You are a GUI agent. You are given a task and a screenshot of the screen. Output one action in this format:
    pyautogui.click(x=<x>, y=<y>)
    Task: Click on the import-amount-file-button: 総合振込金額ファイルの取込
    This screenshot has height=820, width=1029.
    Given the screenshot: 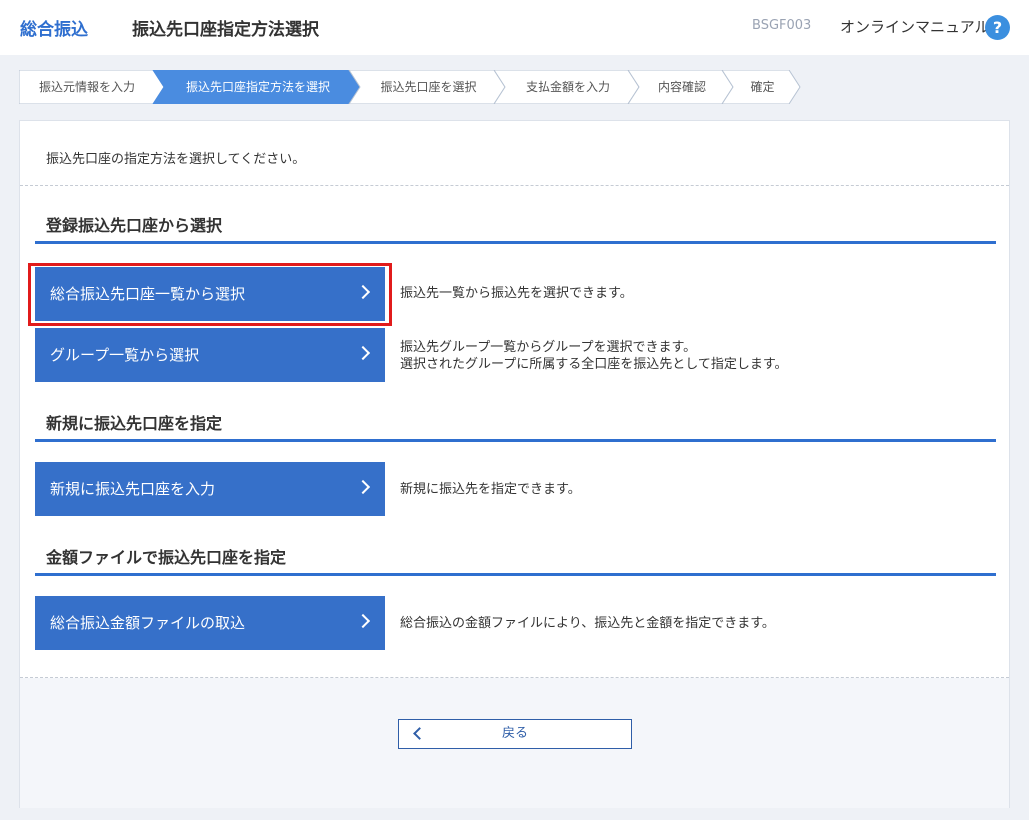 What is the action you would take?
    pyautogui.click(x=210, y=623)
    